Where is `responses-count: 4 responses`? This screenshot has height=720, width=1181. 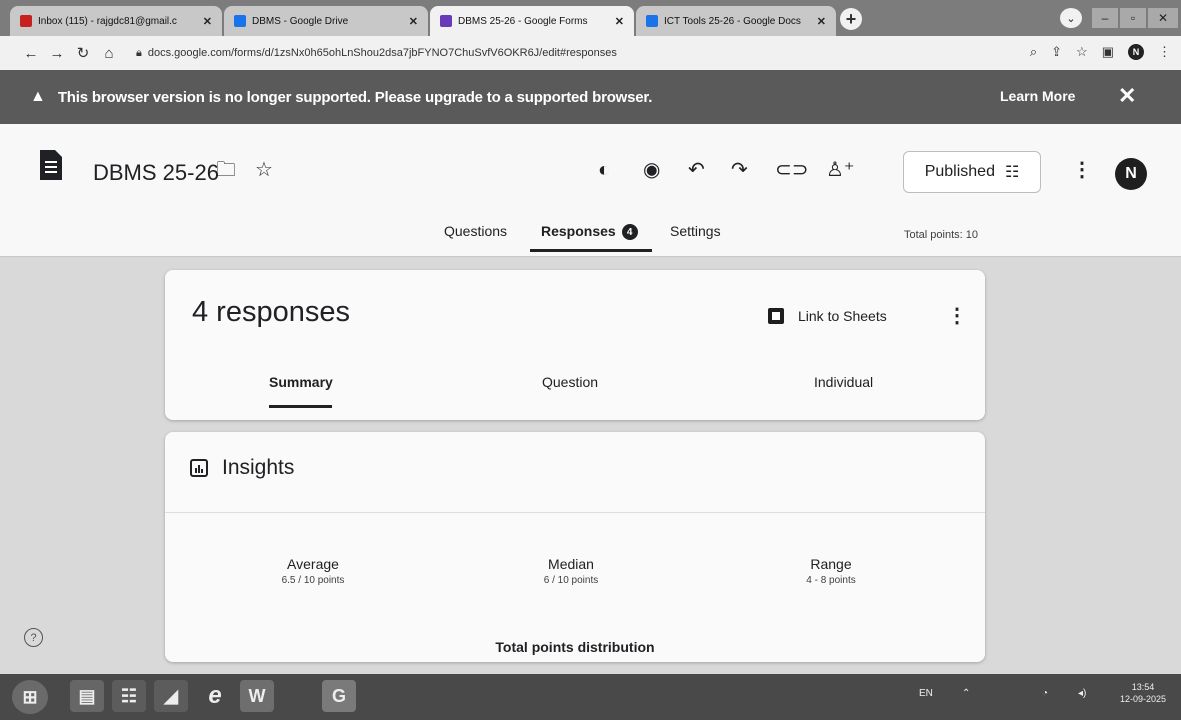
responses-count: 4 responses is located at coordinates (271, 312).